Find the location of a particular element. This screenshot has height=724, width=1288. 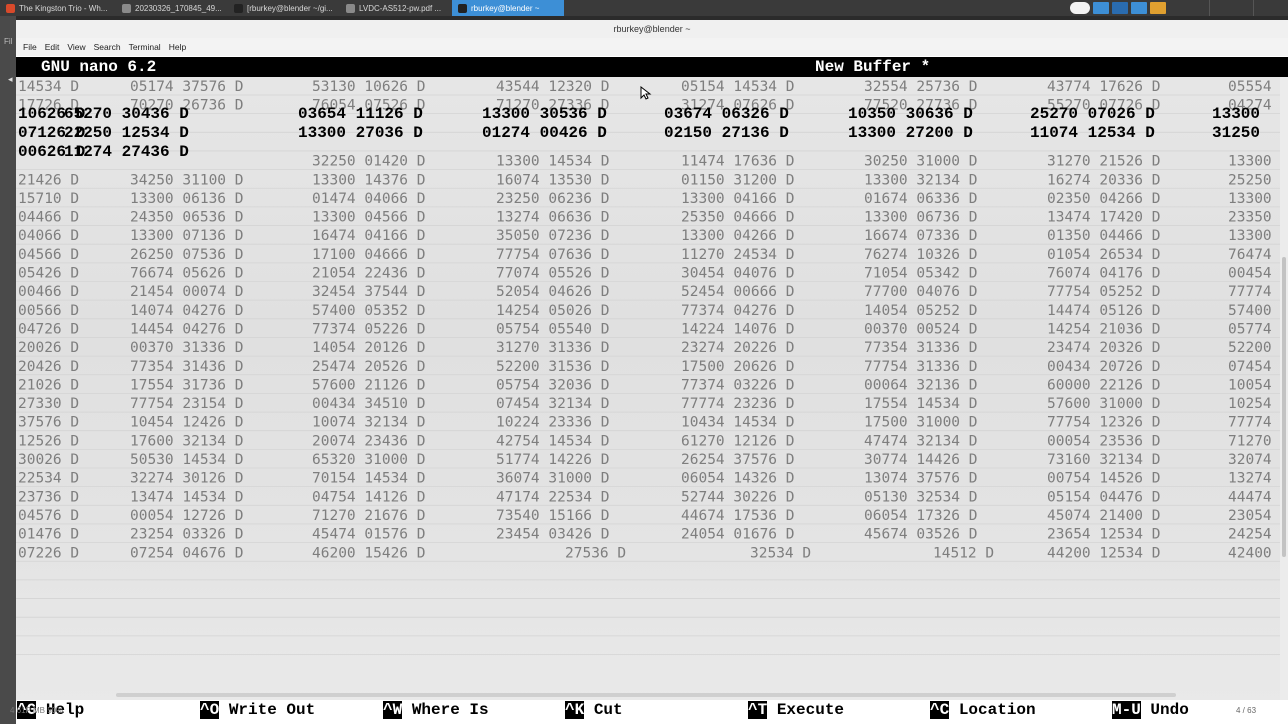

scan-octal-cell: 10054 is located at coordinates (1250, 385).